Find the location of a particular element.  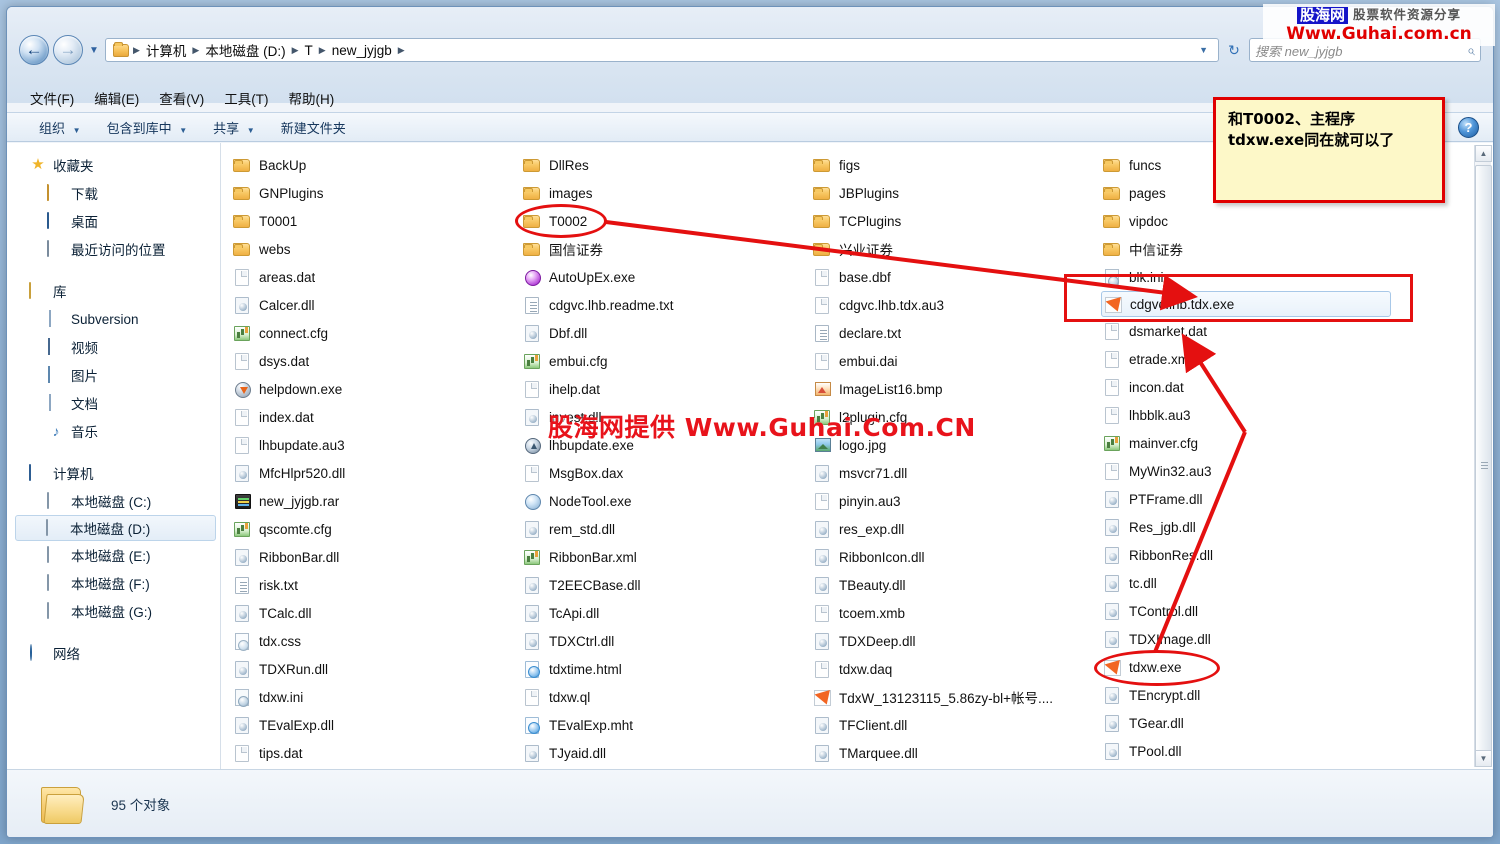

file-item: RibbonBar.dll is located at coordinates (376, 557).